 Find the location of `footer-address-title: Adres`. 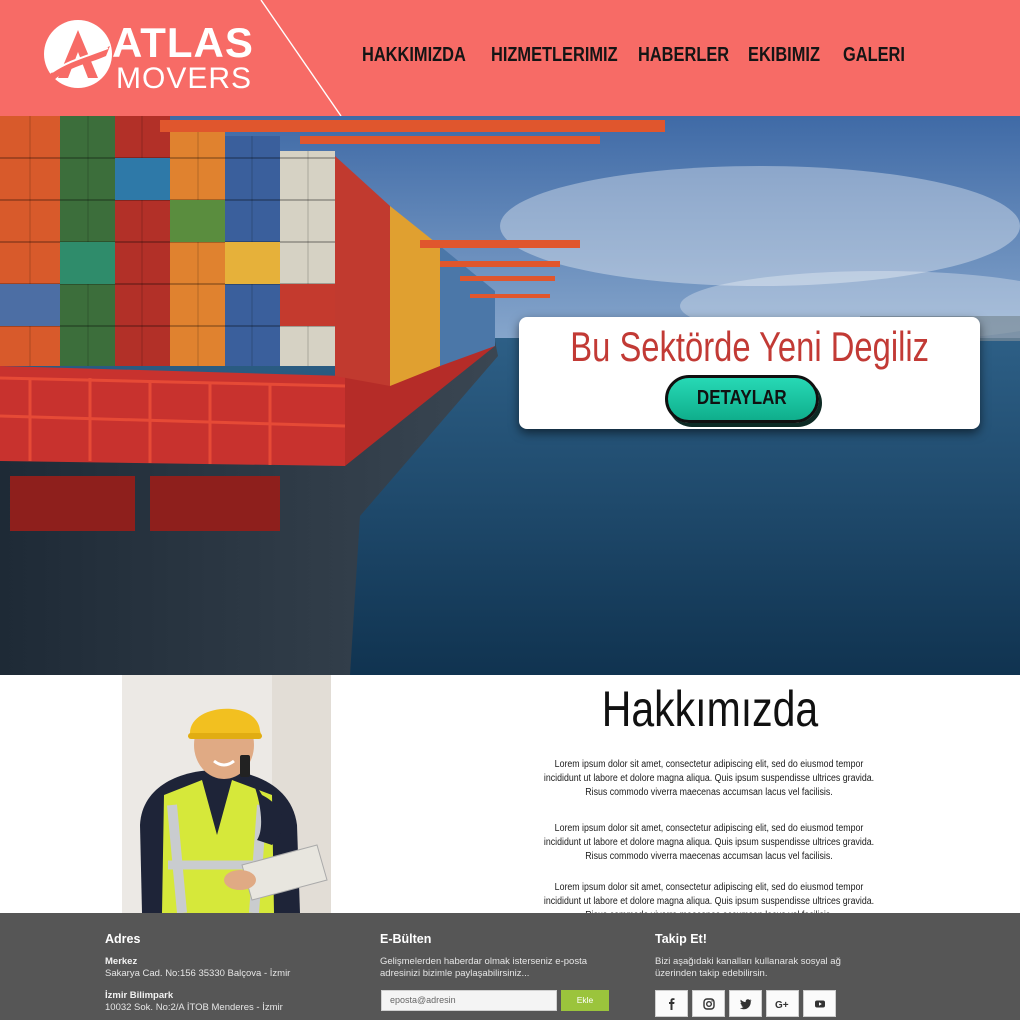

footer-address-title: Adres is located at coordinates (123, 939).